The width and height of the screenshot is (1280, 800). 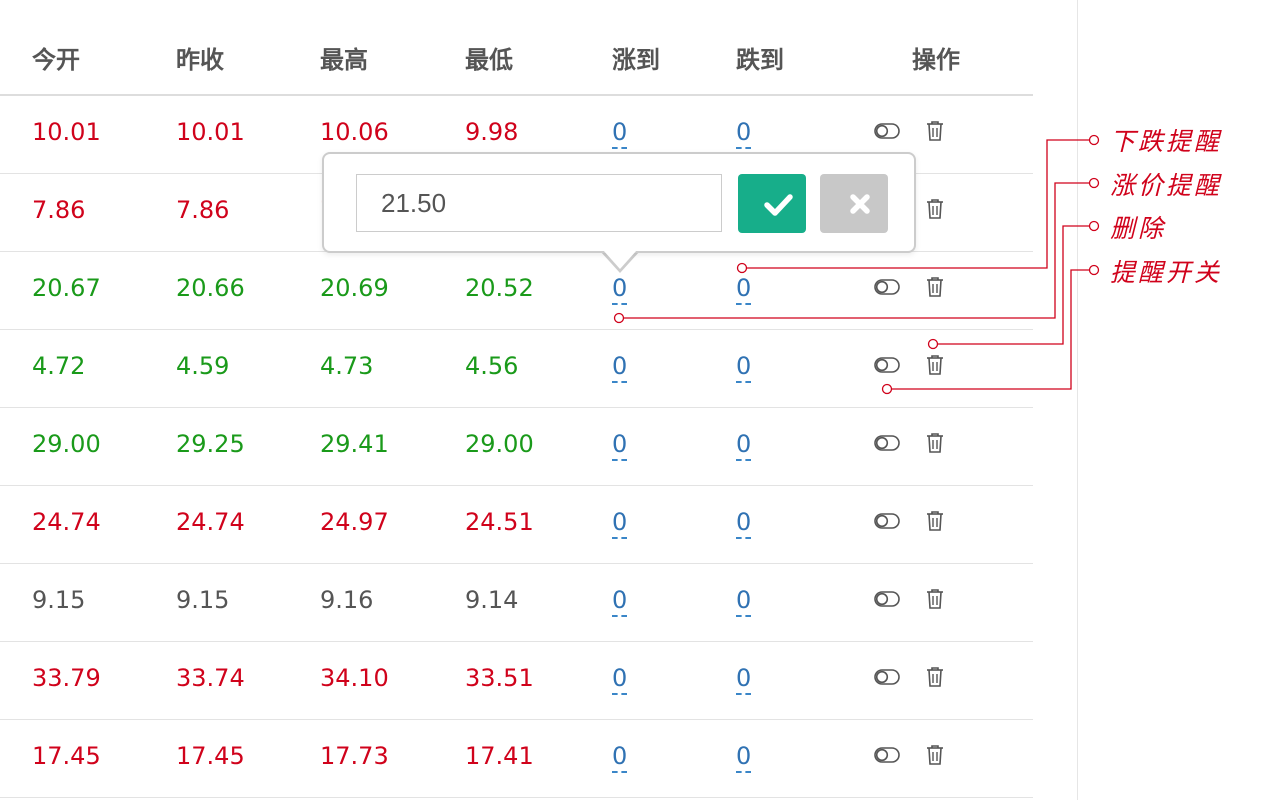 I want to click on close-icon, so click(x=860, y=204).